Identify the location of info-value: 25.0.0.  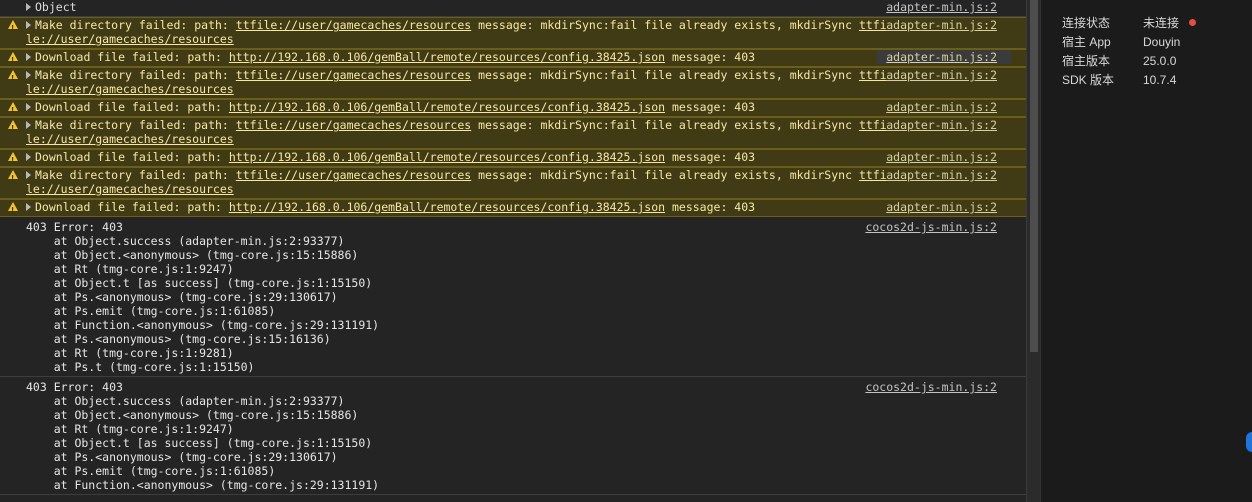
(1160, 61).